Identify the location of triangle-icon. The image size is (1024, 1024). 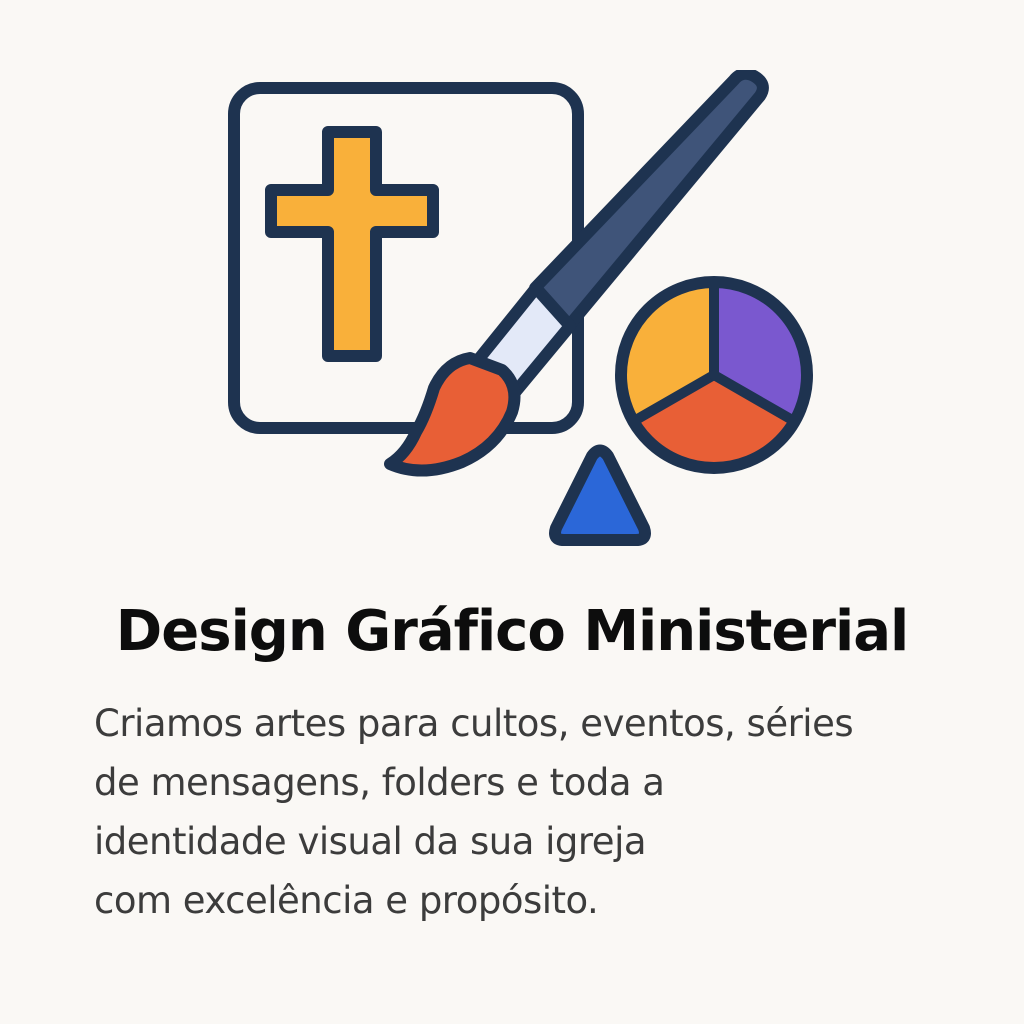
(600, 495).